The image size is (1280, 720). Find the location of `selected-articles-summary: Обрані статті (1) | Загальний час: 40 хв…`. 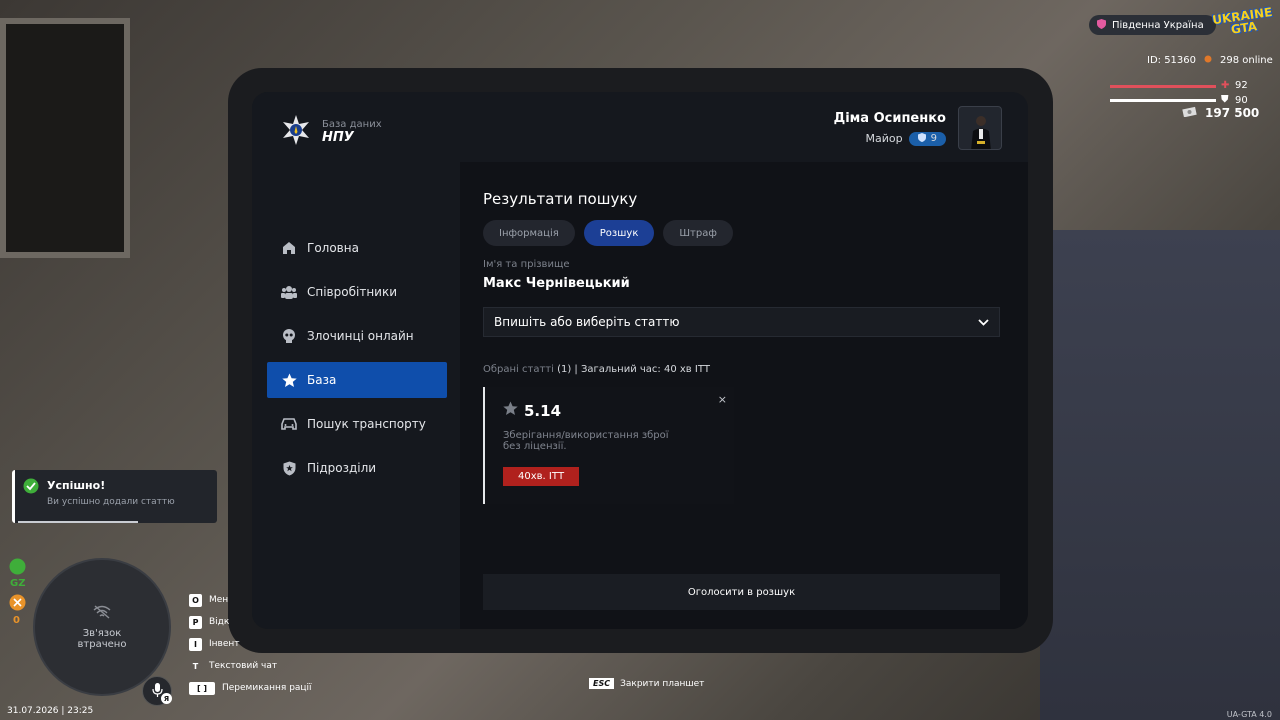

selected-articles-summary: Обрані статті (1) | Загальний час: 40 хв… is located at coordinates (596, 369).